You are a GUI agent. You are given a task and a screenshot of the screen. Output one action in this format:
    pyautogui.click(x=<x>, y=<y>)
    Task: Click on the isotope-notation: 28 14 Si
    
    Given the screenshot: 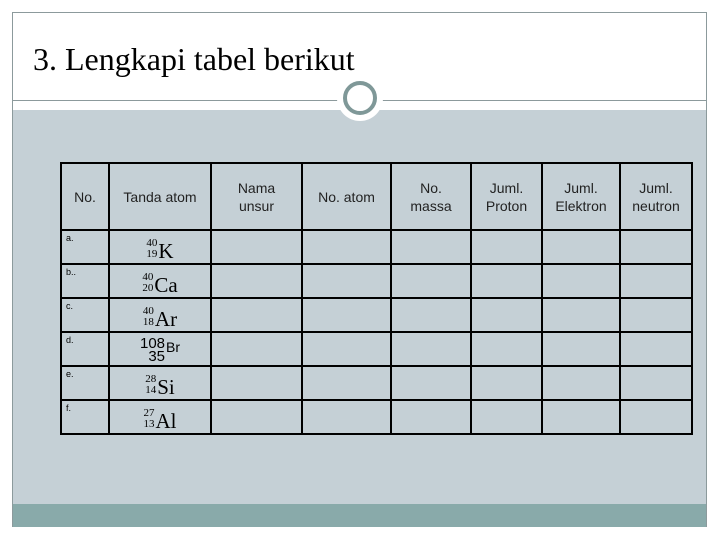 What is the action you would take?
    pyautogui.click(x=160, y=383)
    